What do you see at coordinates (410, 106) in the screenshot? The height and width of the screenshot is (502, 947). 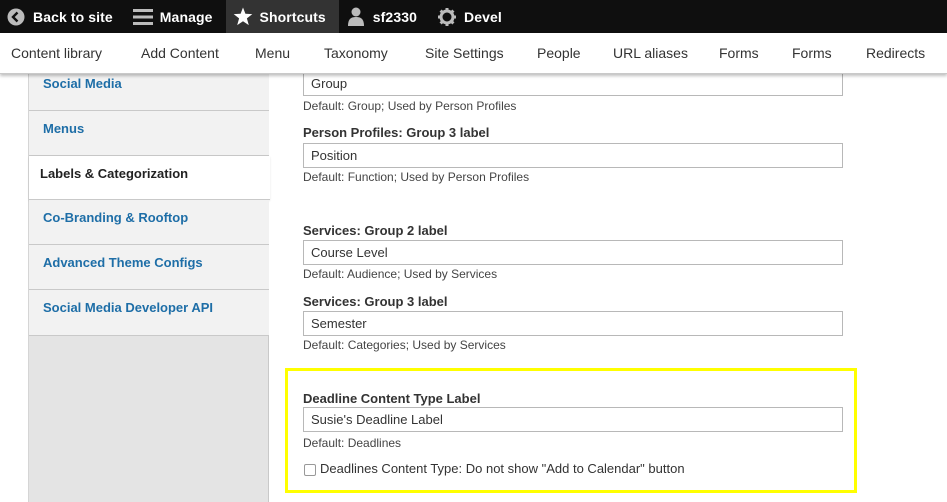 I see `group-partial-description: Default: Group; Used by Person Profiles` at bounding box center [410, 106].